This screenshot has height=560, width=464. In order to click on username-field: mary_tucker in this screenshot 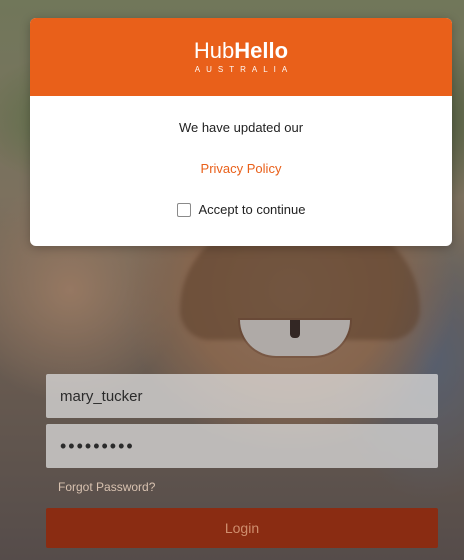, I will do `click(242, 396)`.